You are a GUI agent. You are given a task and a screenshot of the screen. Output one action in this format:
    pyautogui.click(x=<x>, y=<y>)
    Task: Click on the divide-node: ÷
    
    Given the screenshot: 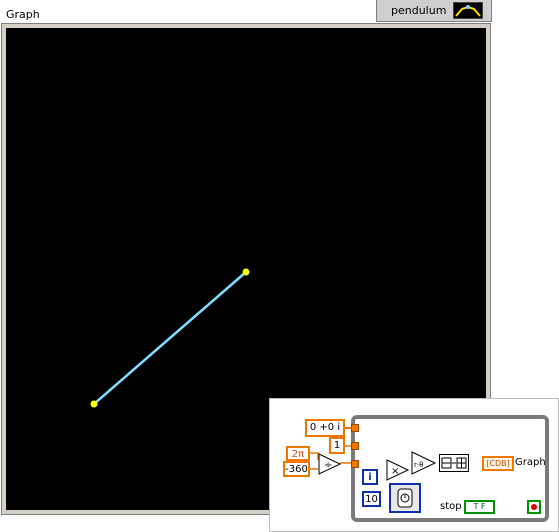 What is the action you would take?
    pyautogui.click(x=330, y=464)
    